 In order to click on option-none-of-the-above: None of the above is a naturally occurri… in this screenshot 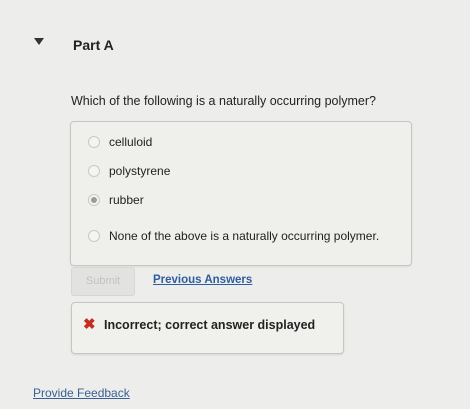, I will do `click(233, 236)`.